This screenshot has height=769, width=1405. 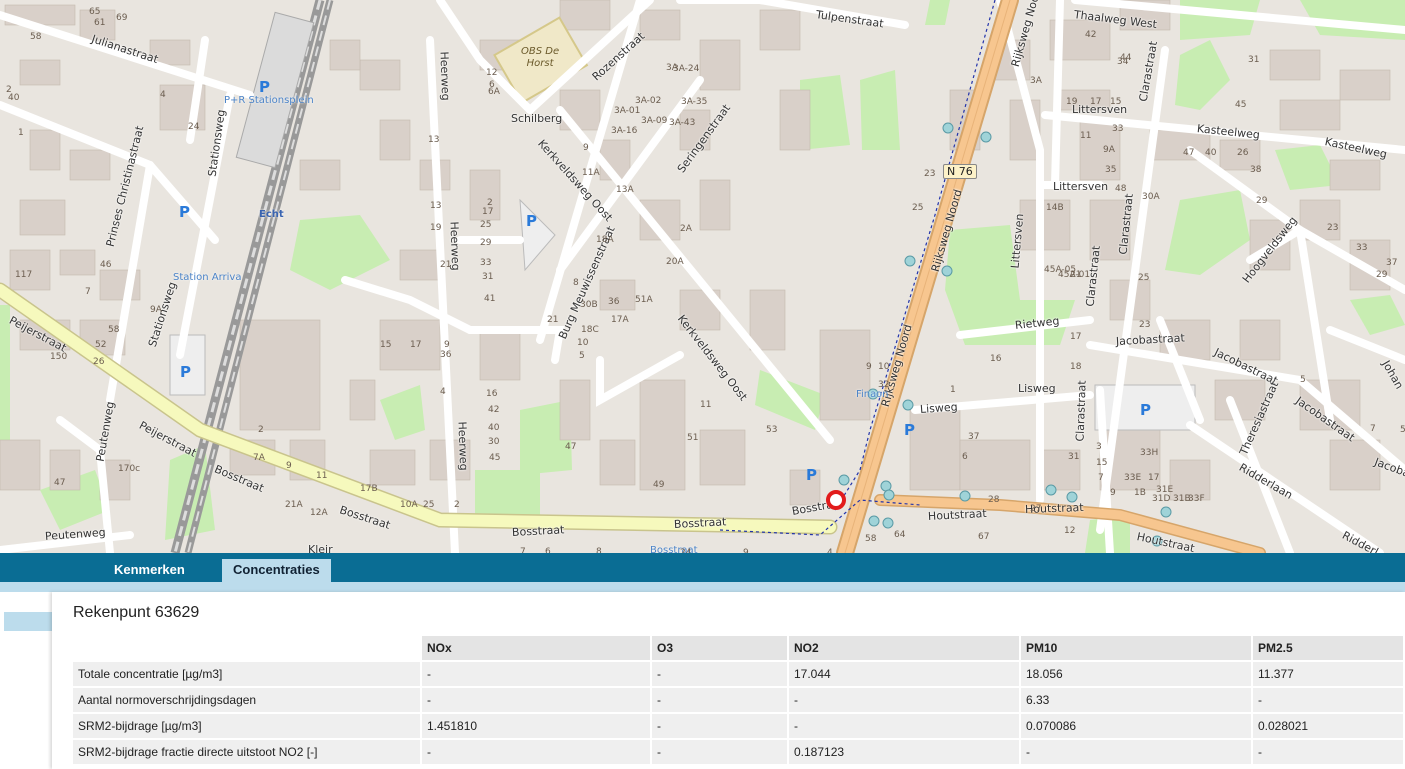 What do you see at coordinates (269, 100) in the screenshot?
I see `poi-label: P+R Stationsplein` at bounding box center [269, 100].